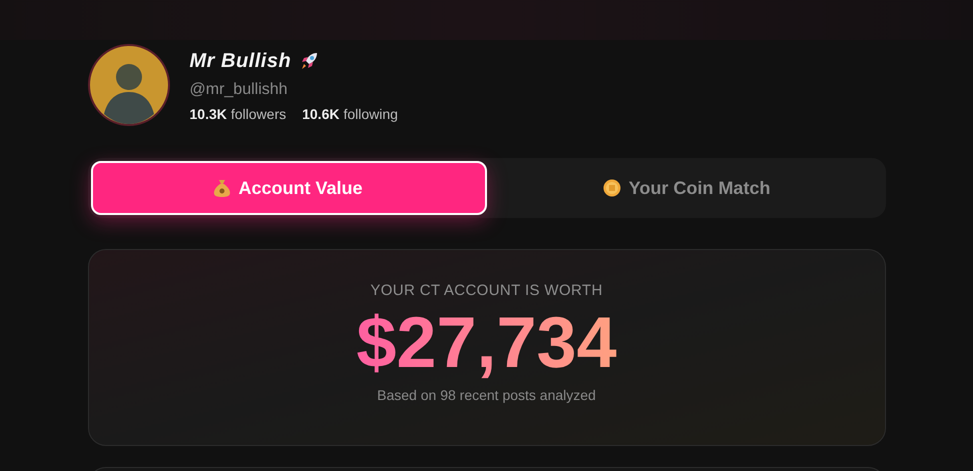 The image size is (973, 471). I want to click on tab: Your Coin Match, so click(686, 188).